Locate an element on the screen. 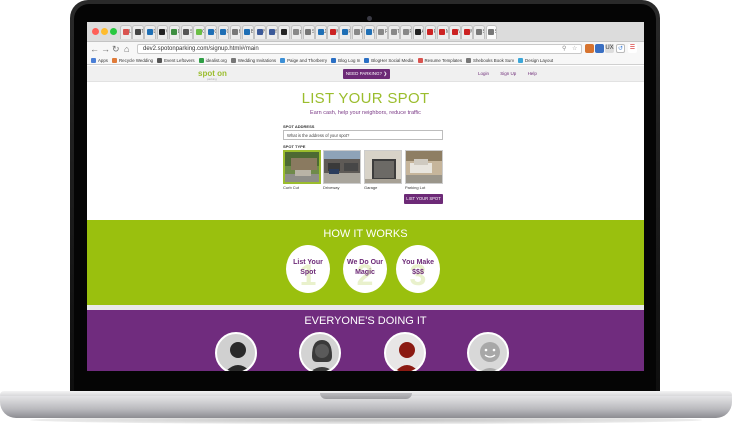  bookmark-item: Design Layout is located at coordinates (535, 60).